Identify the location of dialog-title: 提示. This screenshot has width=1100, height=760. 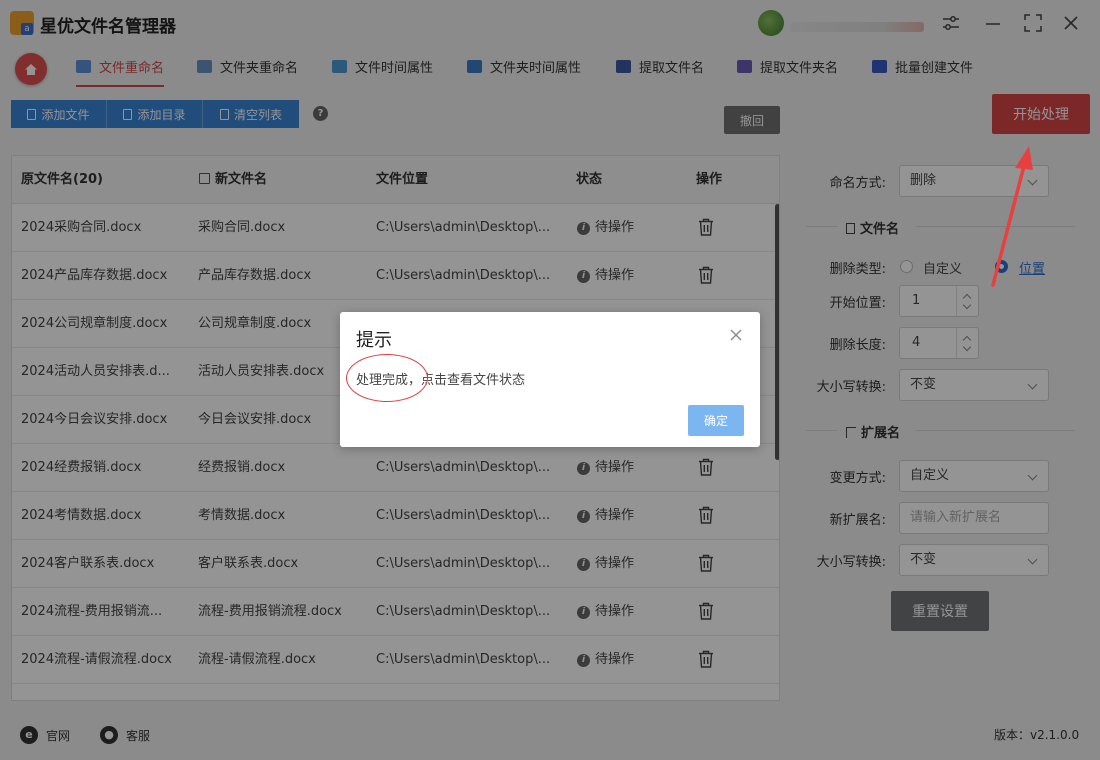
(374, 340).